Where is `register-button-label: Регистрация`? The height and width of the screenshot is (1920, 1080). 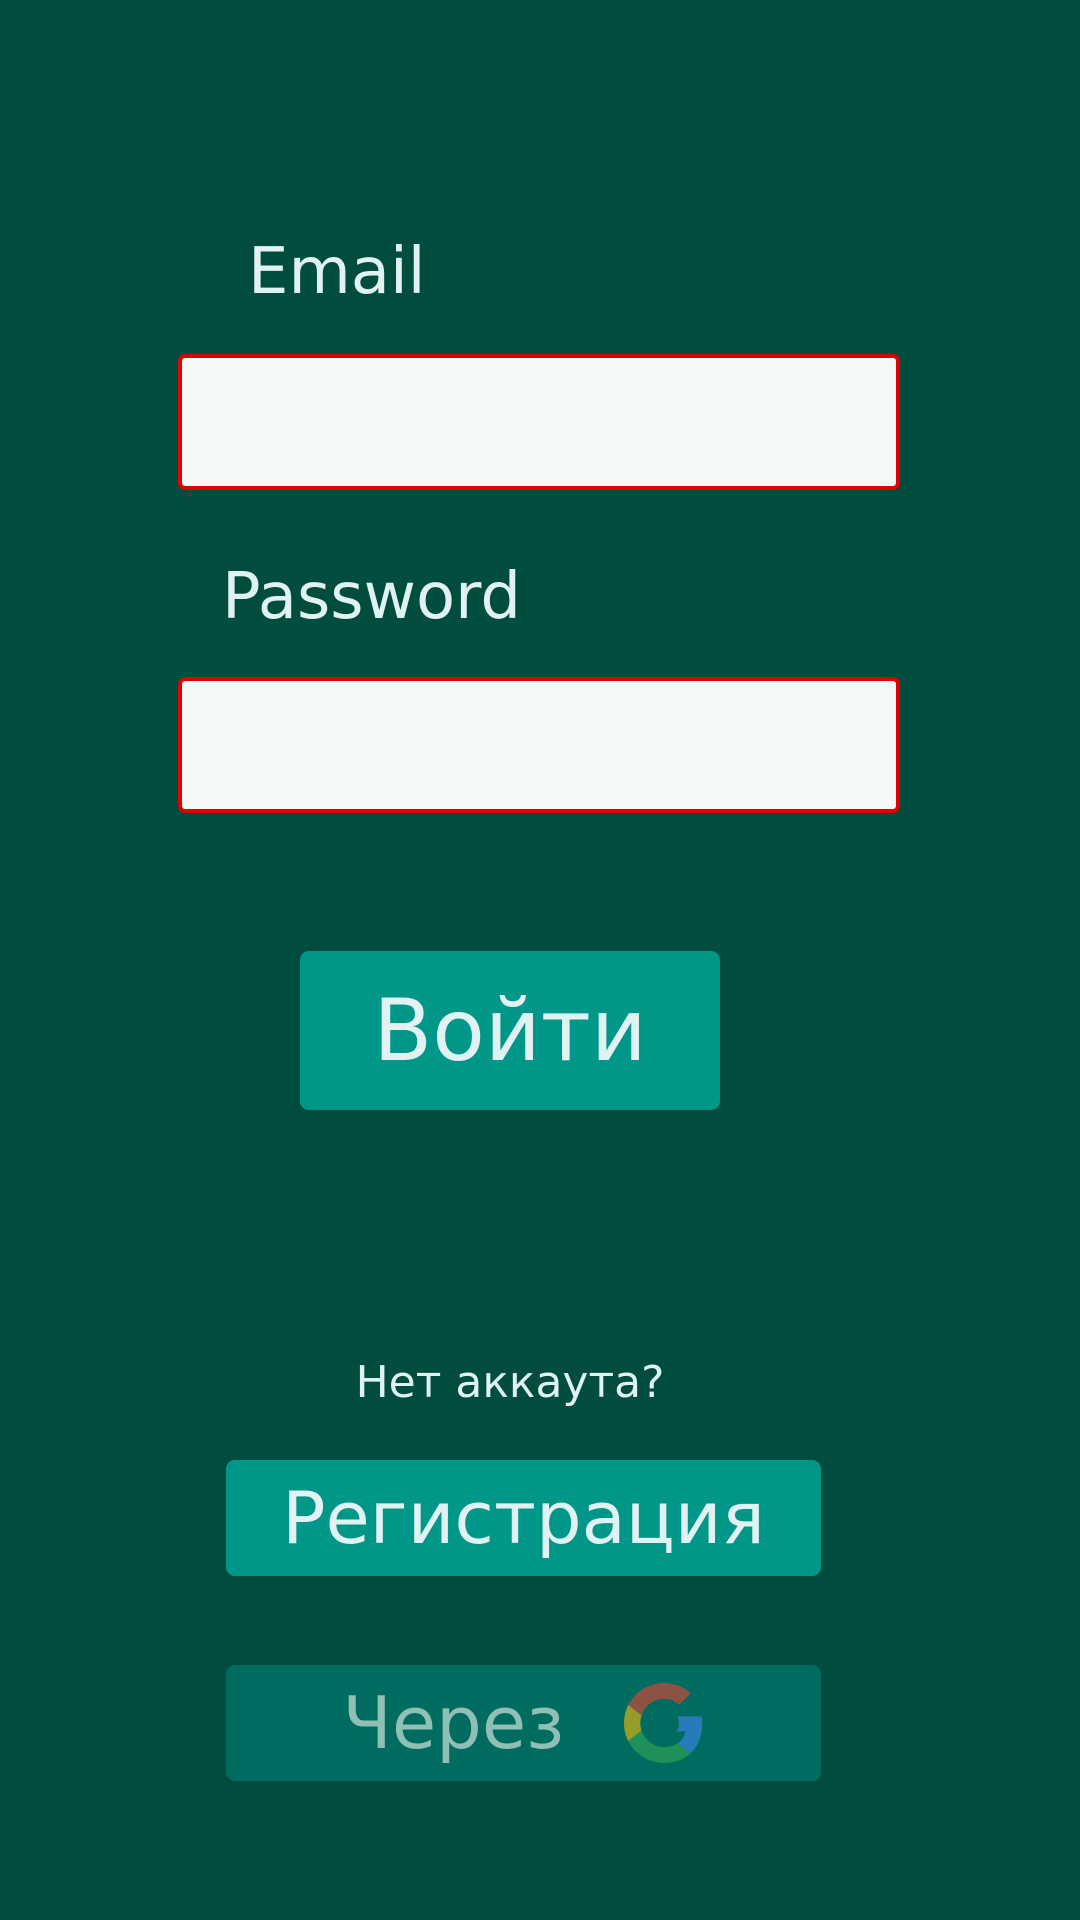
register-button-label: Регистрация is located at coordinates (523, 1518).